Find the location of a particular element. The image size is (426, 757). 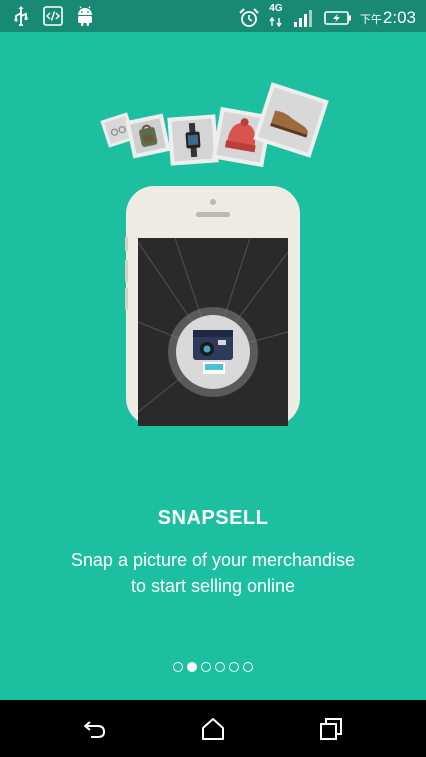

status-right-icons: 4G 下午 2:03 is located at coordinates (327, 18).